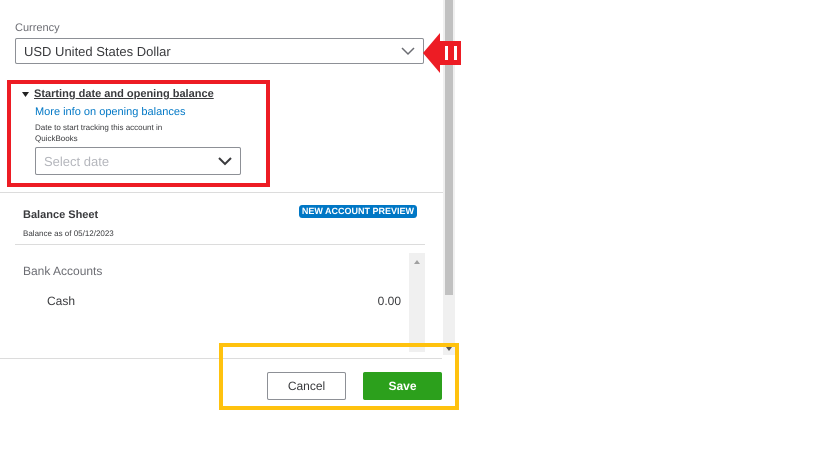 This screenshot has height=460, width=819. I want to click on section-toggle: Starting date and opening balance, so click(124, 94).